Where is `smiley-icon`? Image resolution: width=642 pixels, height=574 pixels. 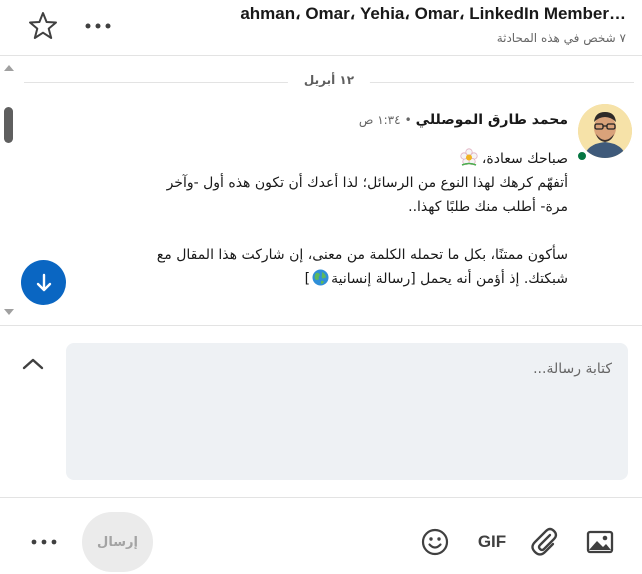 smiley-icon is located at coordinates (435, 542).